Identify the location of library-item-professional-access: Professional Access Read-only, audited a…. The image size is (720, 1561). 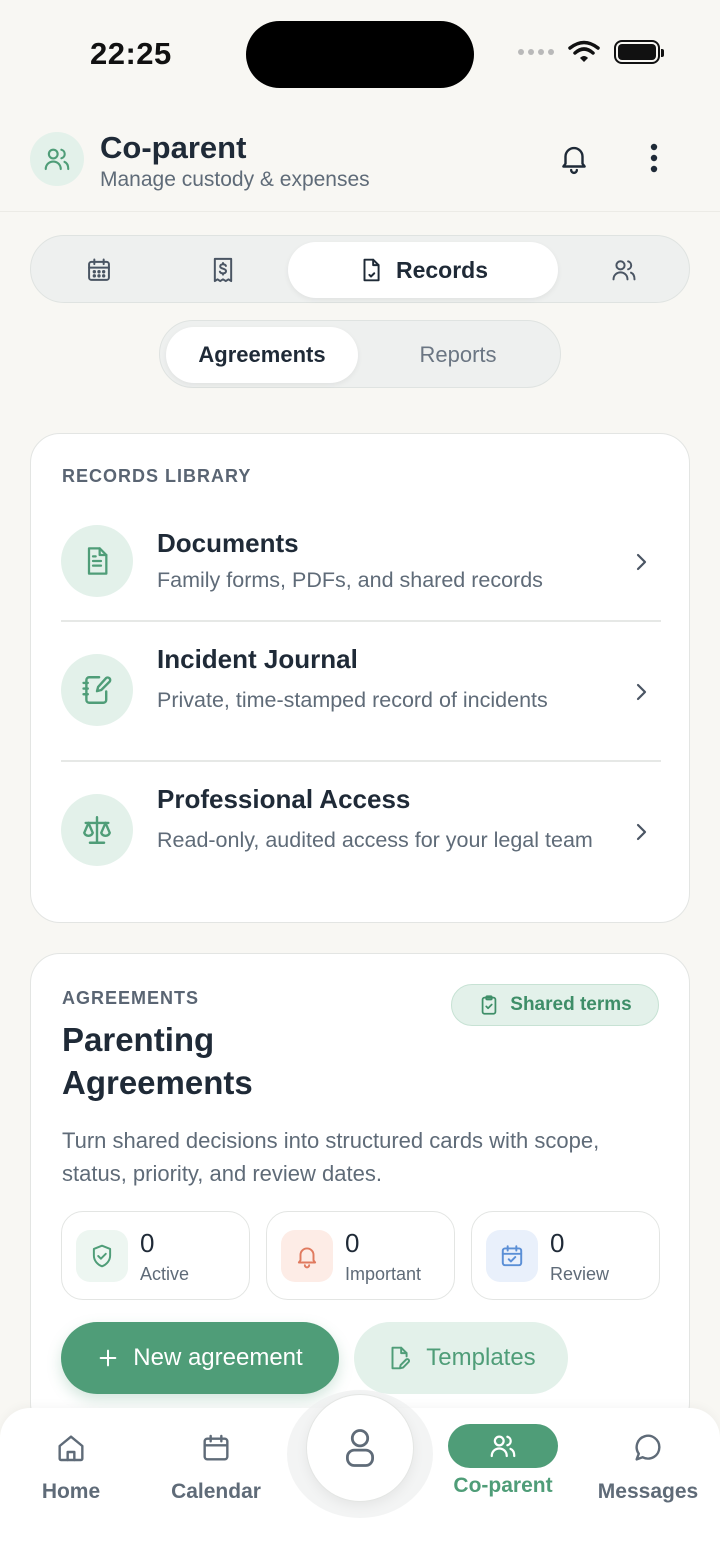
(361, 839).